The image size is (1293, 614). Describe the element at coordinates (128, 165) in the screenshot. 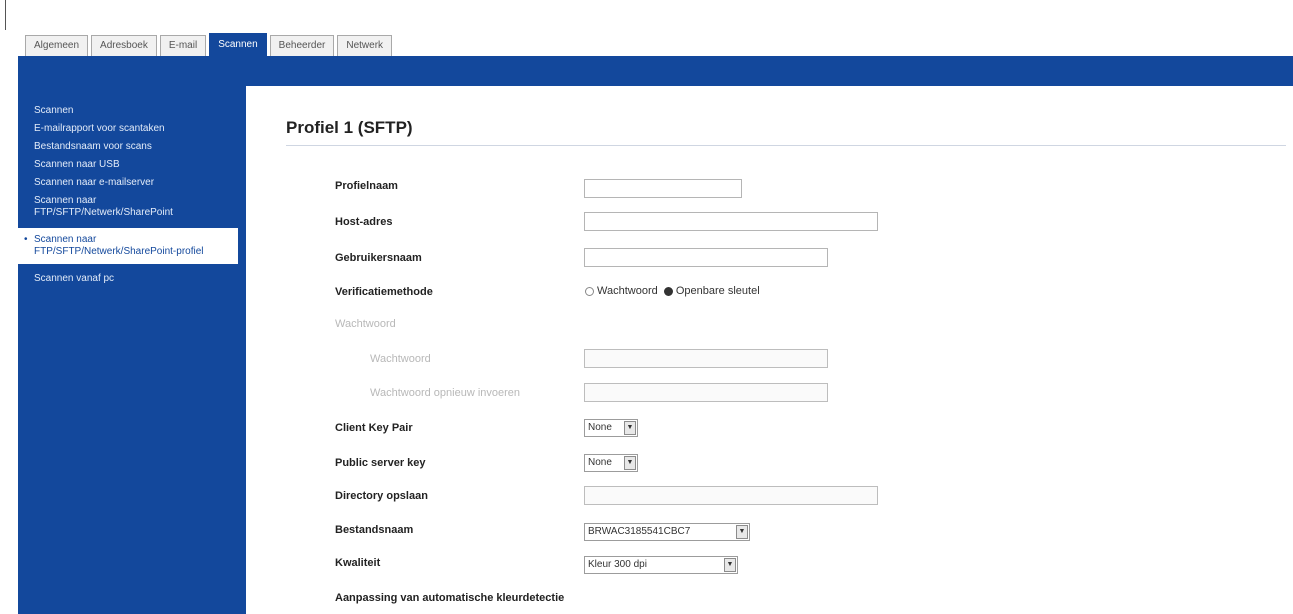

I see `sidebar-item-scan-usb: Scannen naar USB` at that location.